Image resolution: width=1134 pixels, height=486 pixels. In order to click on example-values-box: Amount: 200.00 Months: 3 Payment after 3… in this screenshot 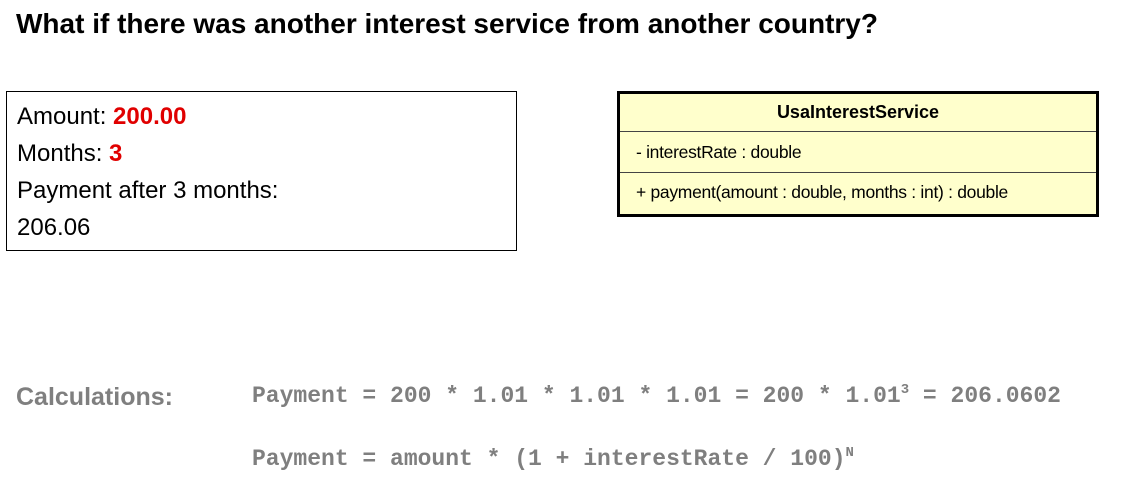, I will do `click(261, 171)`.